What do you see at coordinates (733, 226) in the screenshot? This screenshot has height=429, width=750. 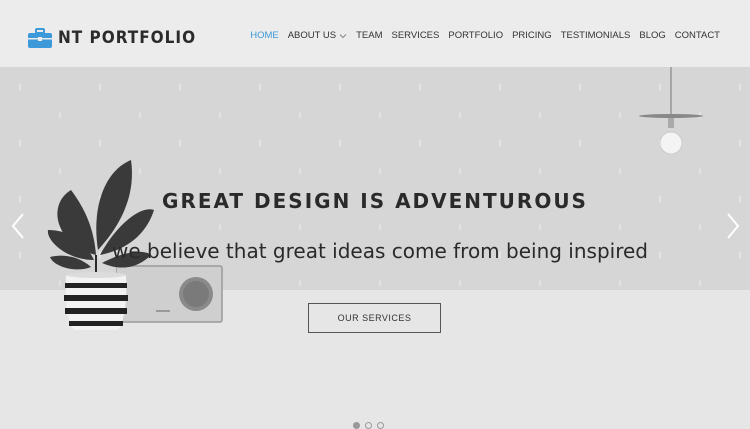 I see `chevron-right-icon` at bounding box center [733, 226].